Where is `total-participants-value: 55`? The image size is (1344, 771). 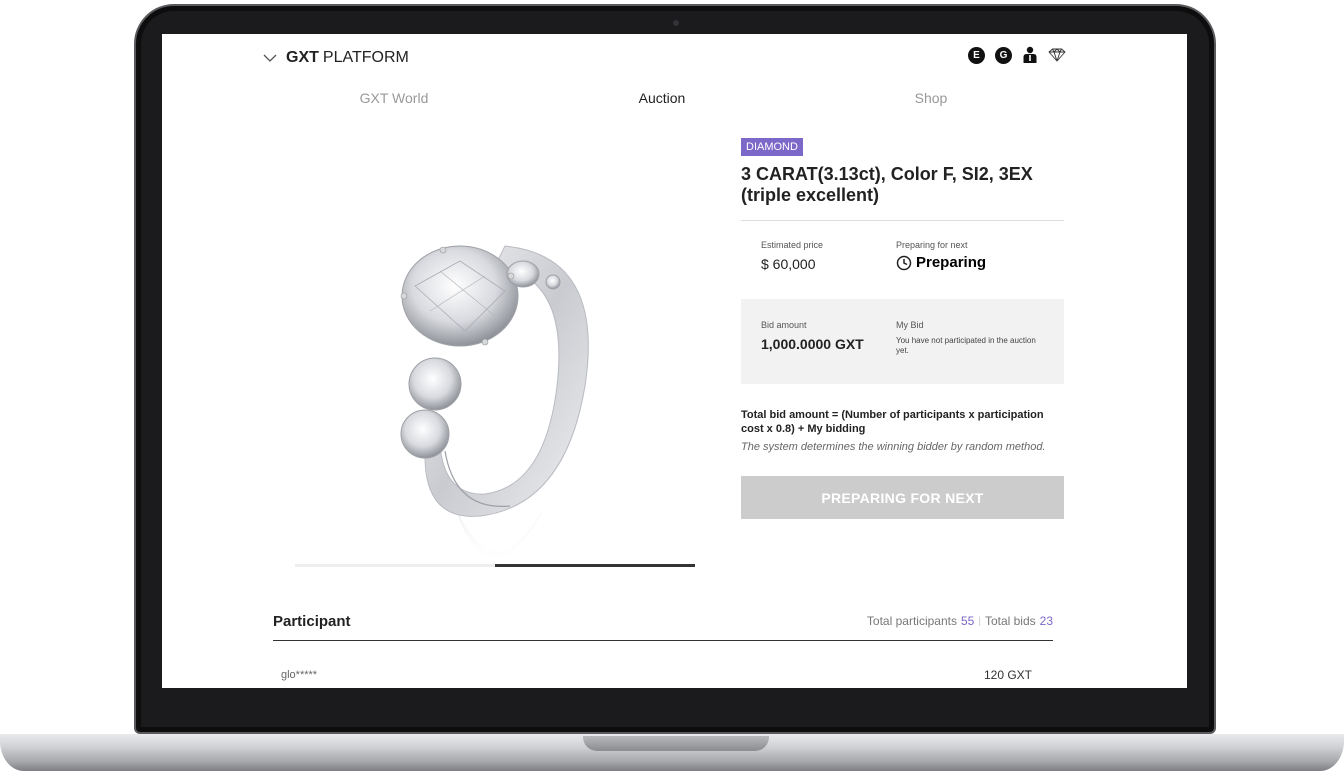
total-participants-value: 55 is located at coordinates (967, 621).